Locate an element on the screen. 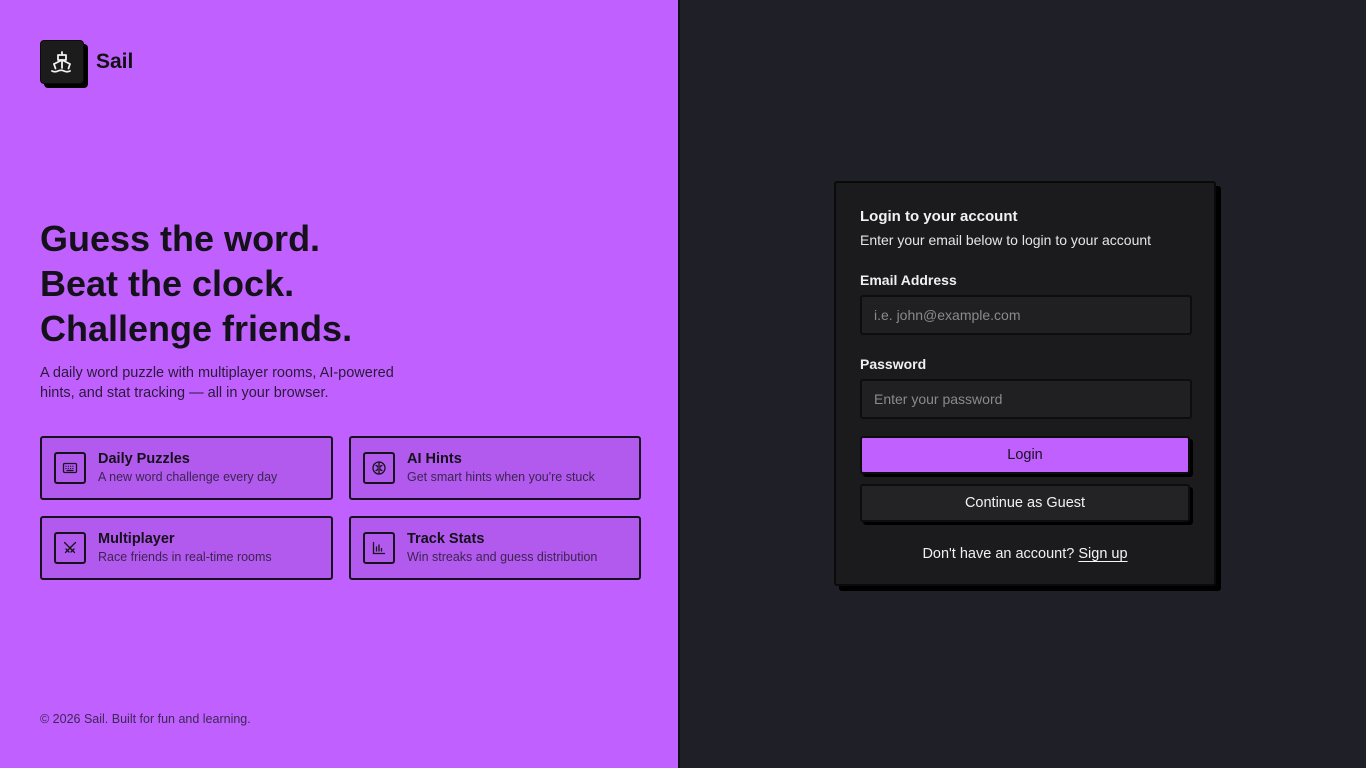  swords-icon is located at coordinates (70, 548).